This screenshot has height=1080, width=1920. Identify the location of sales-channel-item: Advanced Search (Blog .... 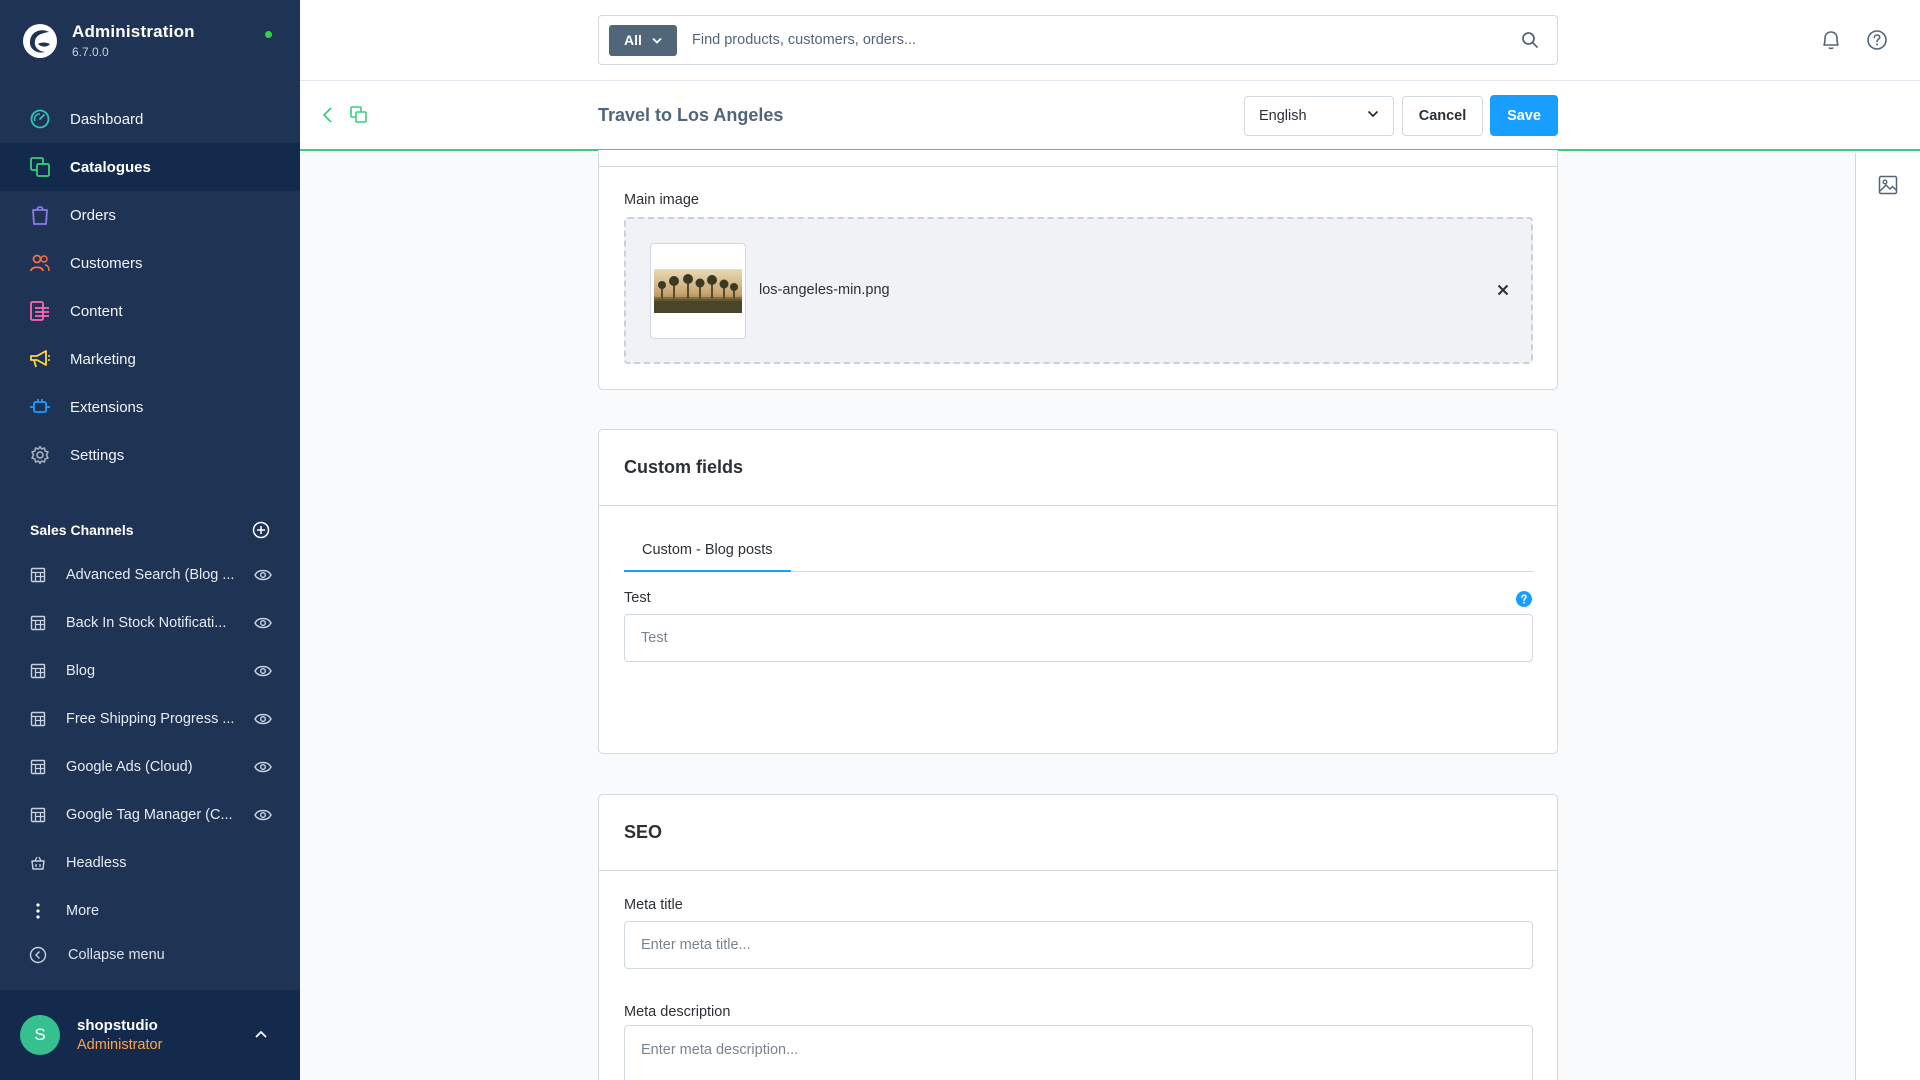
(150, 575).